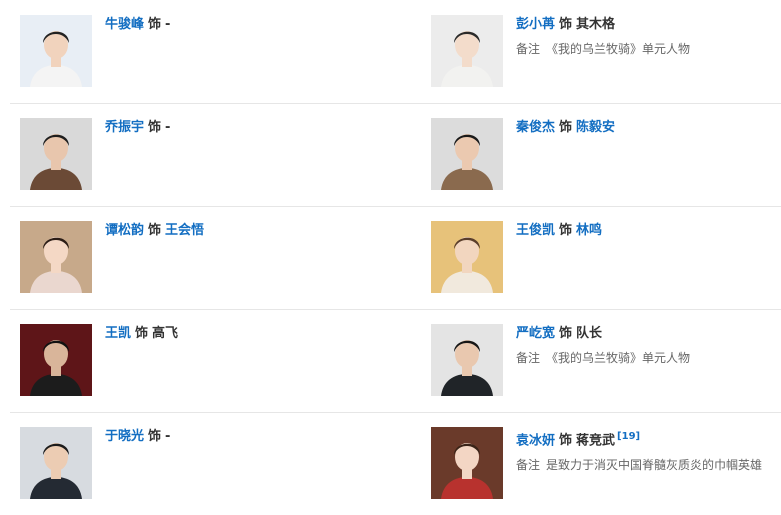 This screenshot has width=781, height=515. I want to click on role-name: 其木格, so click(596, 24).